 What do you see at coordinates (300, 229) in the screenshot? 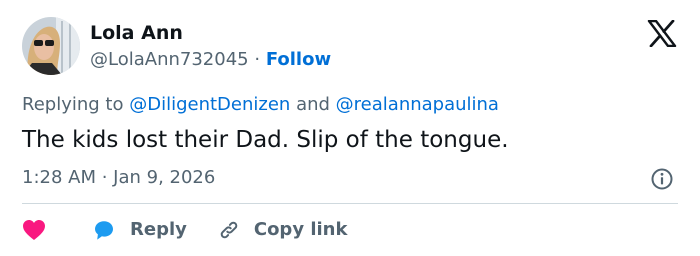
I see `copy-link-label: Copy link` at bounding box center [300, 229].